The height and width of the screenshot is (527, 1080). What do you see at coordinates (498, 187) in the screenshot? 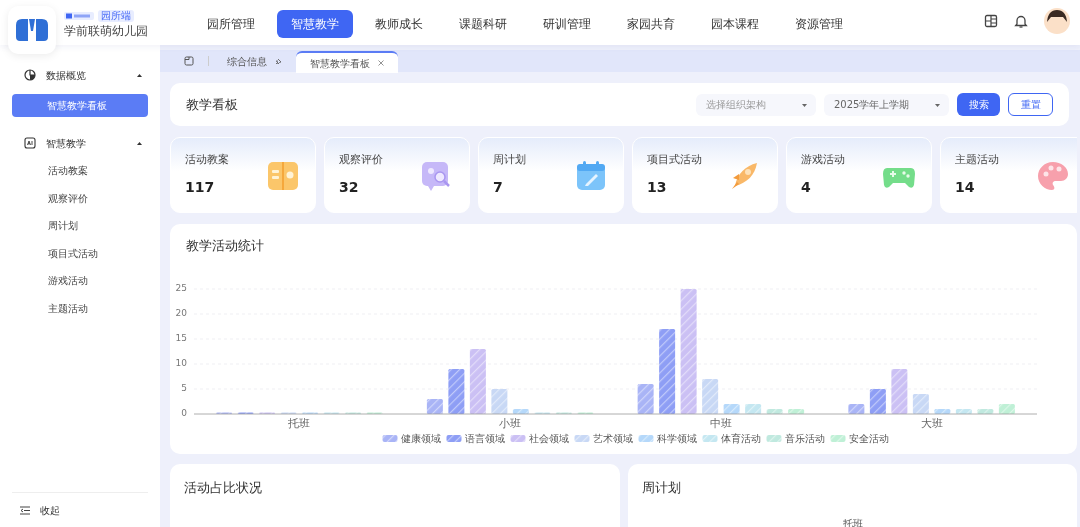
I see `stat-value: 7` at bounding box center [498, 187].